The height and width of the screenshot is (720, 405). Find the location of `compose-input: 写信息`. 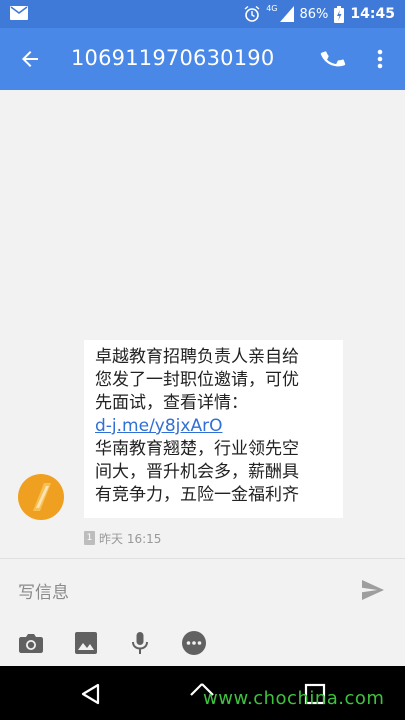

compose-input: 写信息 is located at coordinates (43, 590).